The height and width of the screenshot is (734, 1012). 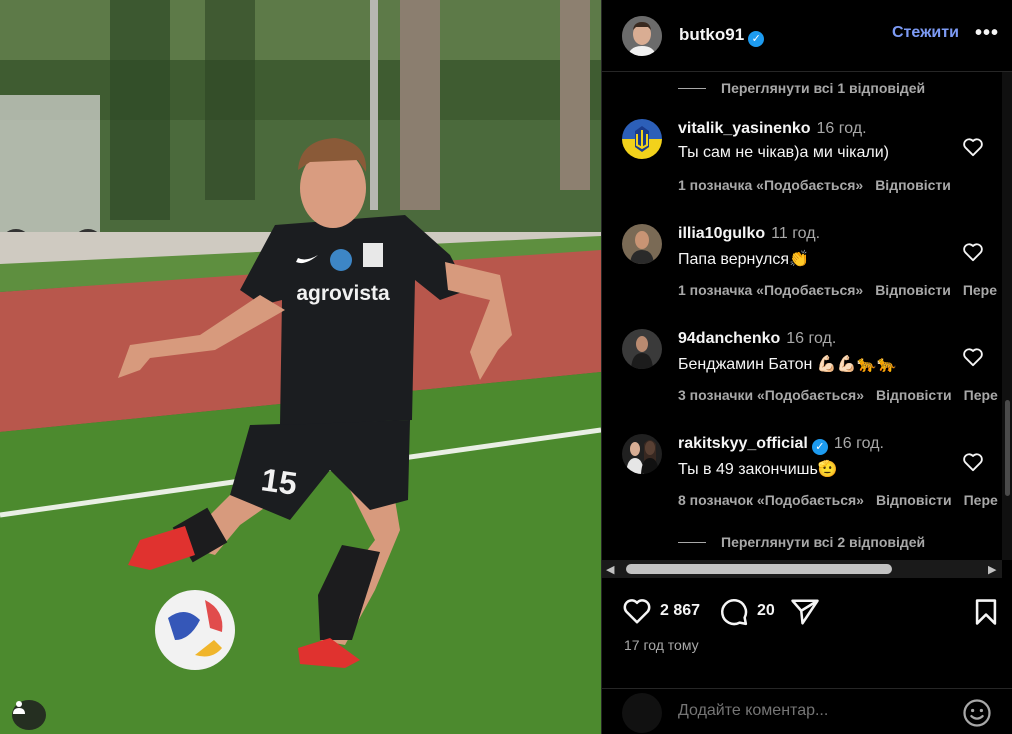 I want to click on smiley-icon, so click(x=977, y=713).